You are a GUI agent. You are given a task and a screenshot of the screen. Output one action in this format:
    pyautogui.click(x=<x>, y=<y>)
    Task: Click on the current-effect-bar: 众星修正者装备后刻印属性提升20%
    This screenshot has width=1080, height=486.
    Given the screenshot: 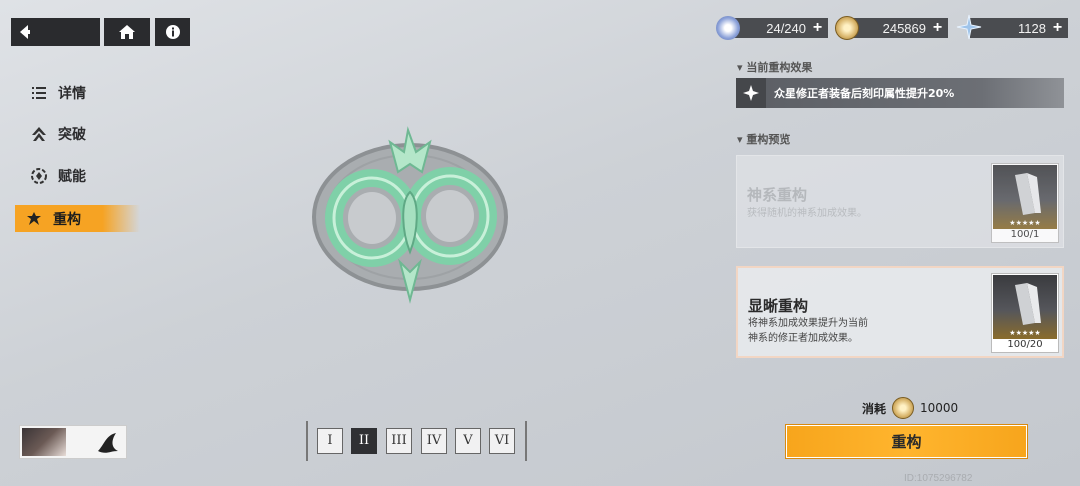 What is the action you would take?
    pyautogui.click(x=900, y=93)
    